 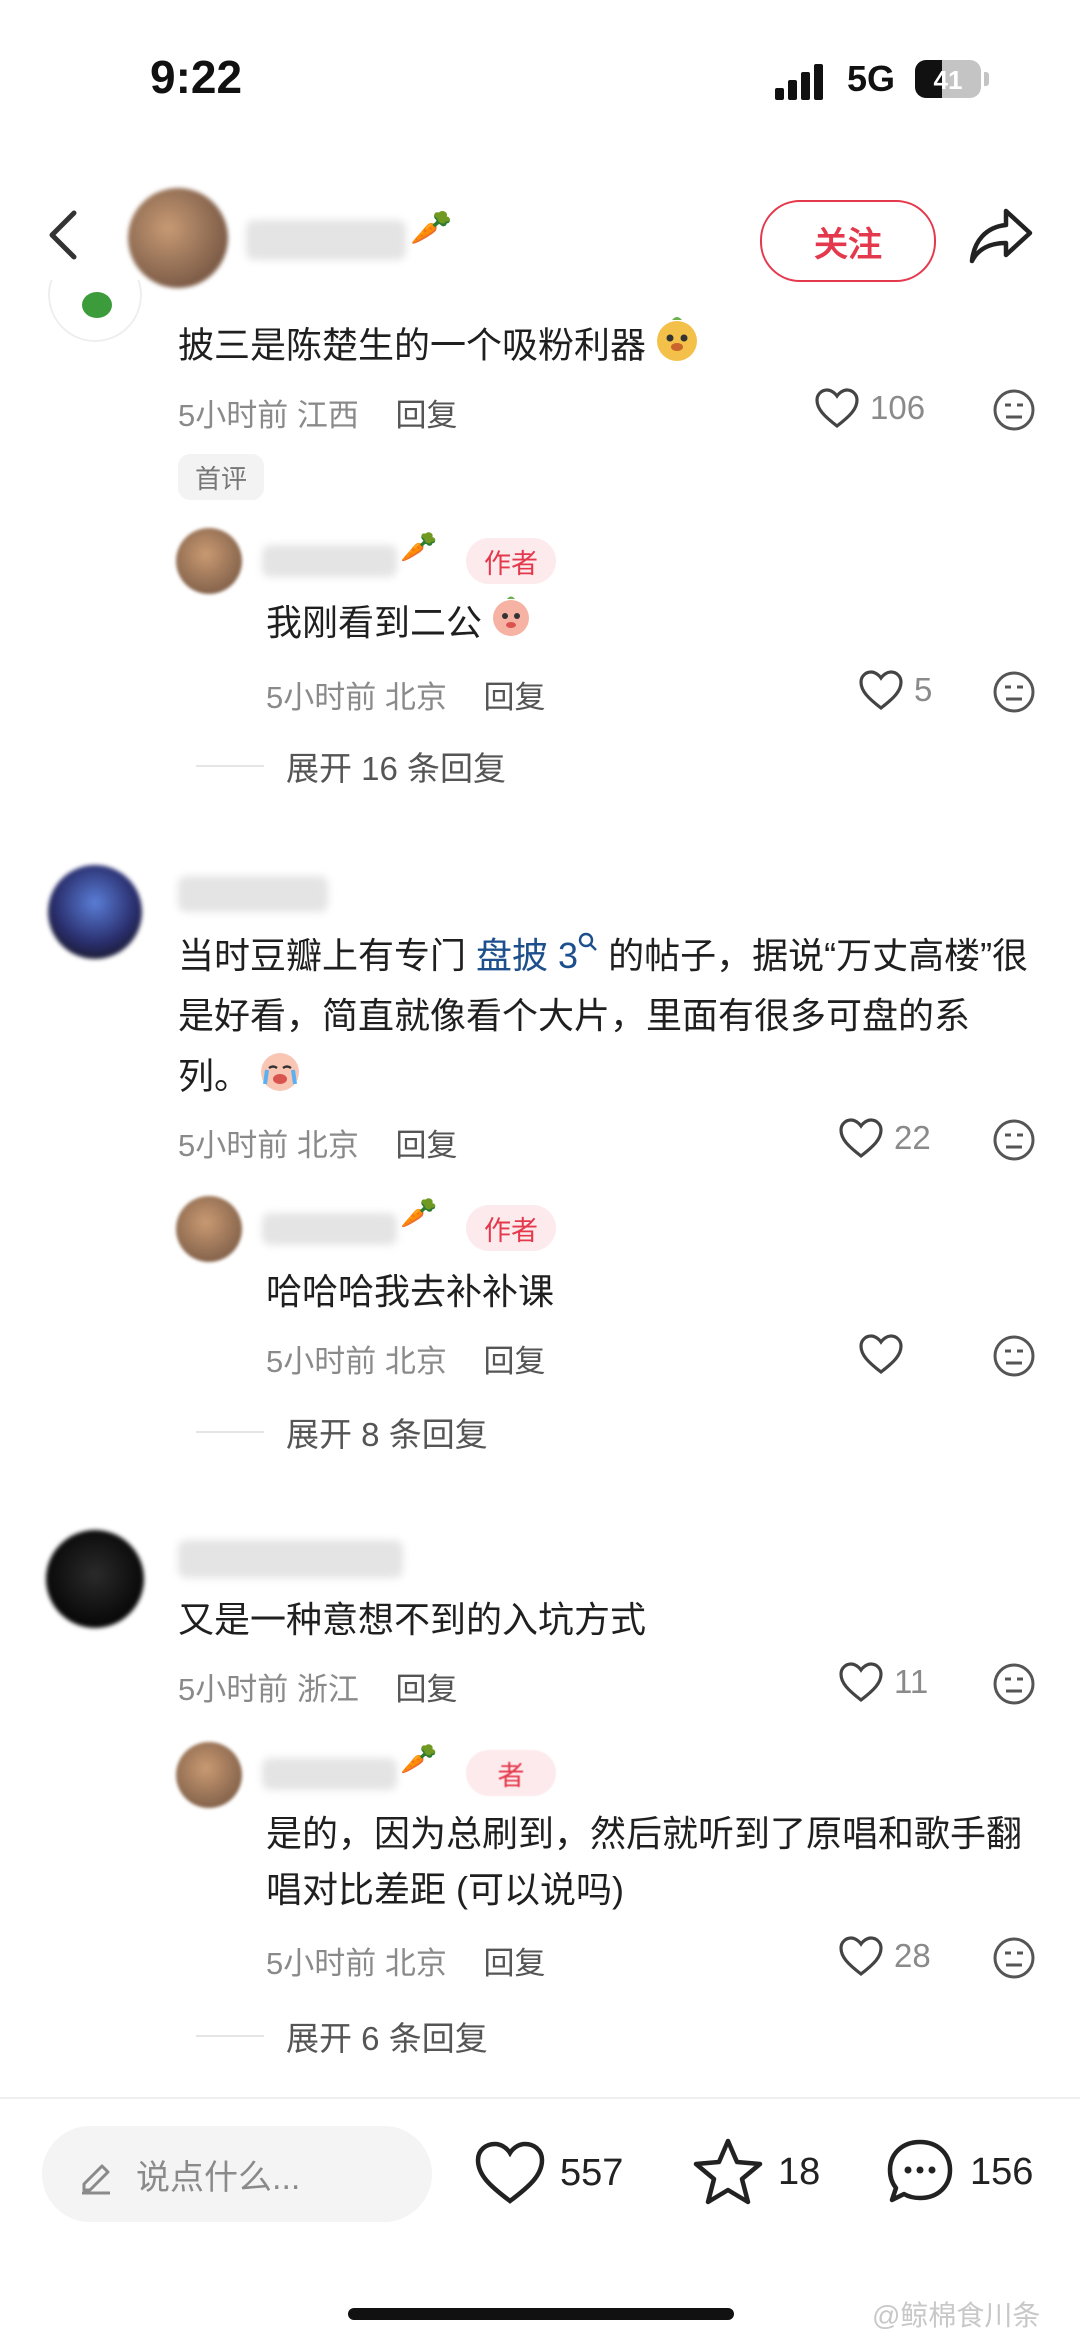 I want to click on search-link: 盘披 3, so click(x=537, y=954).